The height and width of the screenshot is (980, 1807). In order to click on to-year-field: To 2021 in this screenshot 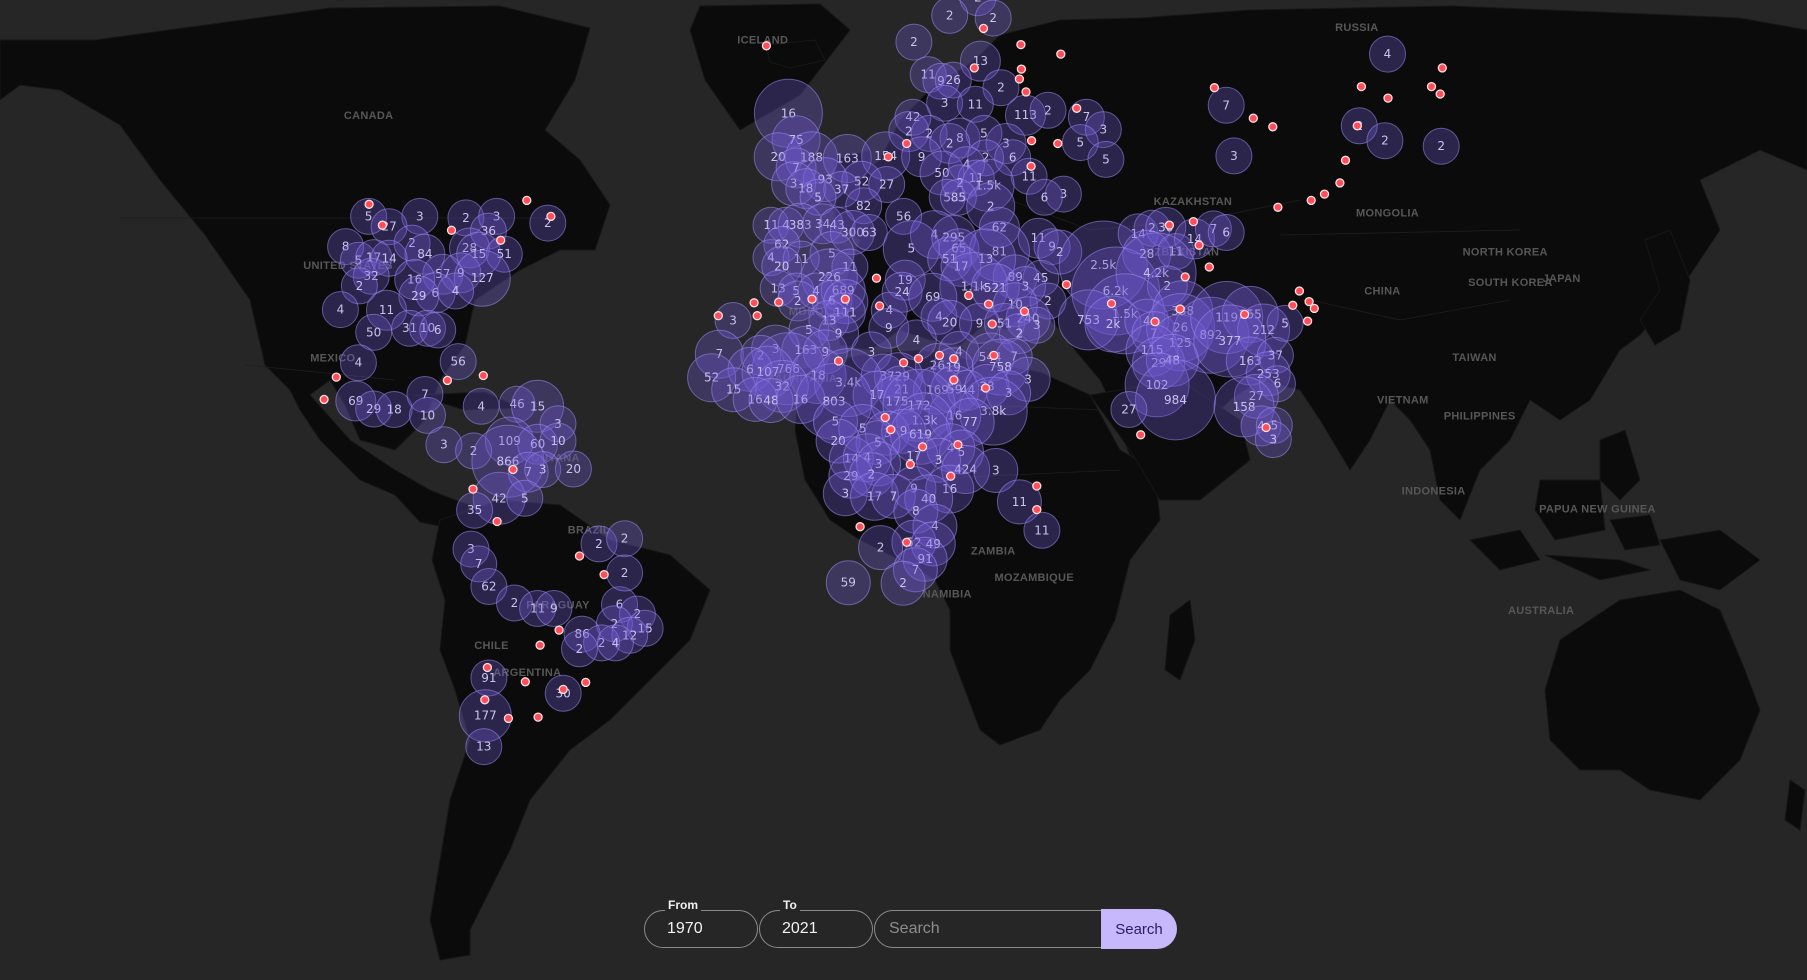, I will do `click(816, 923)`.